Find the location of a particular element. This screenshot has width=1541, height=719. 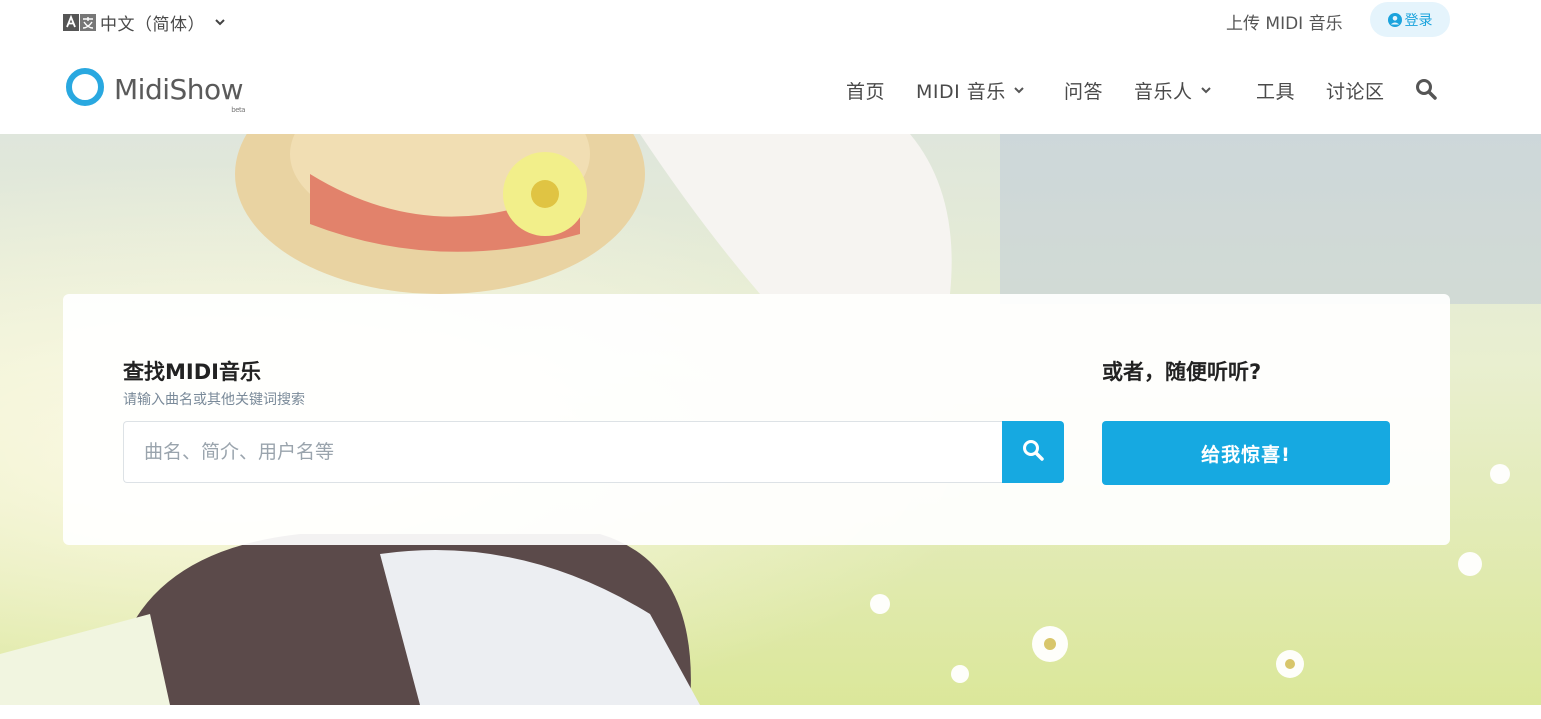

nav-qa: 问答 is located at coordinates (1083, 90).